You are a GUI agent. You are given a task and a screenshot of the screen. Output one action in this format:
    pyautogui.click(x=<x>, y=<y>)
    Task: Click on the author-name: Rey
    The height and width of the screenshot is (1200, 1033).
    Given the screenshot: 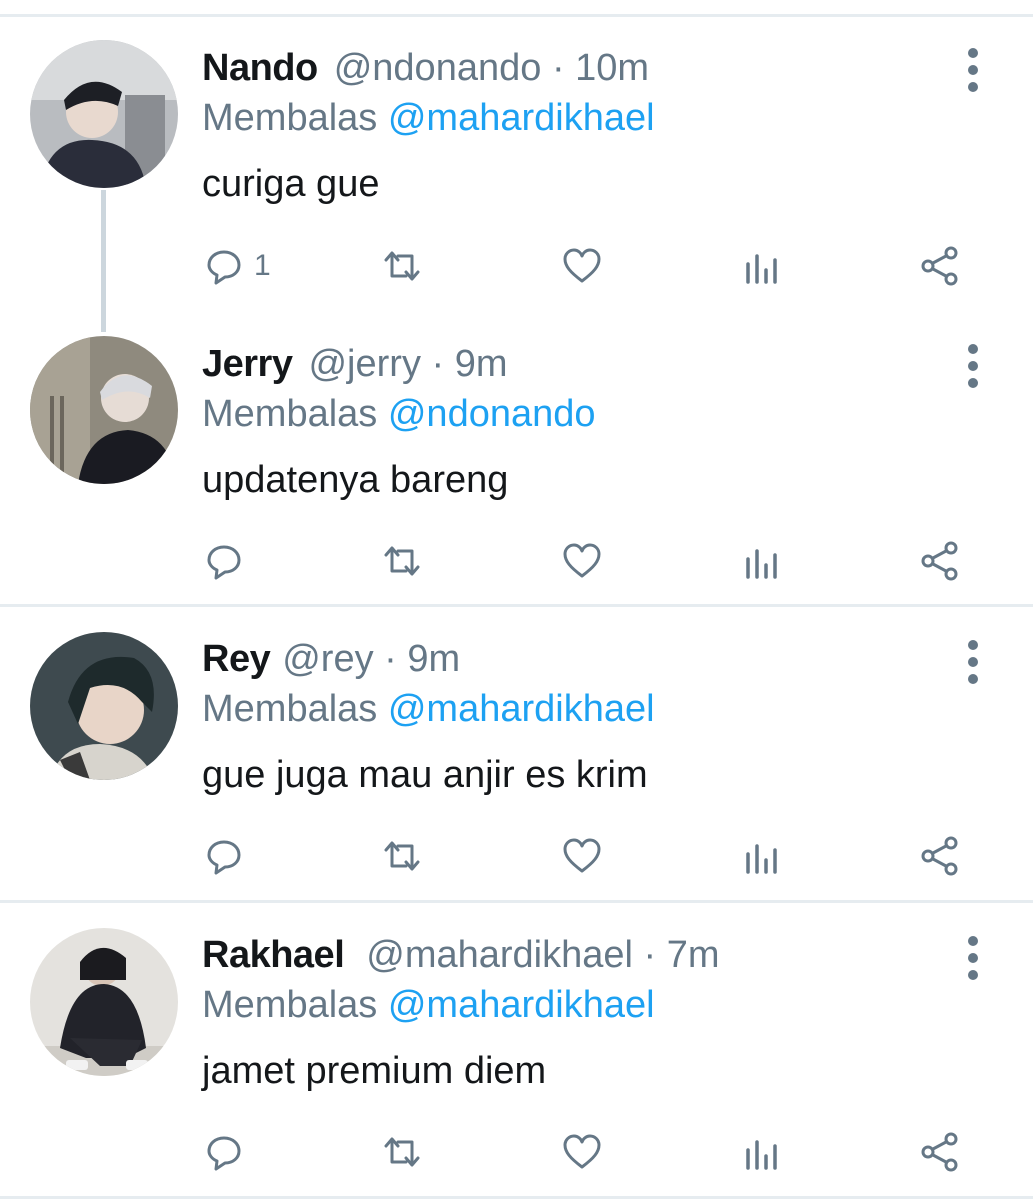 What is the action you would take?
    pyautogui.click(x=236, y=659)
    